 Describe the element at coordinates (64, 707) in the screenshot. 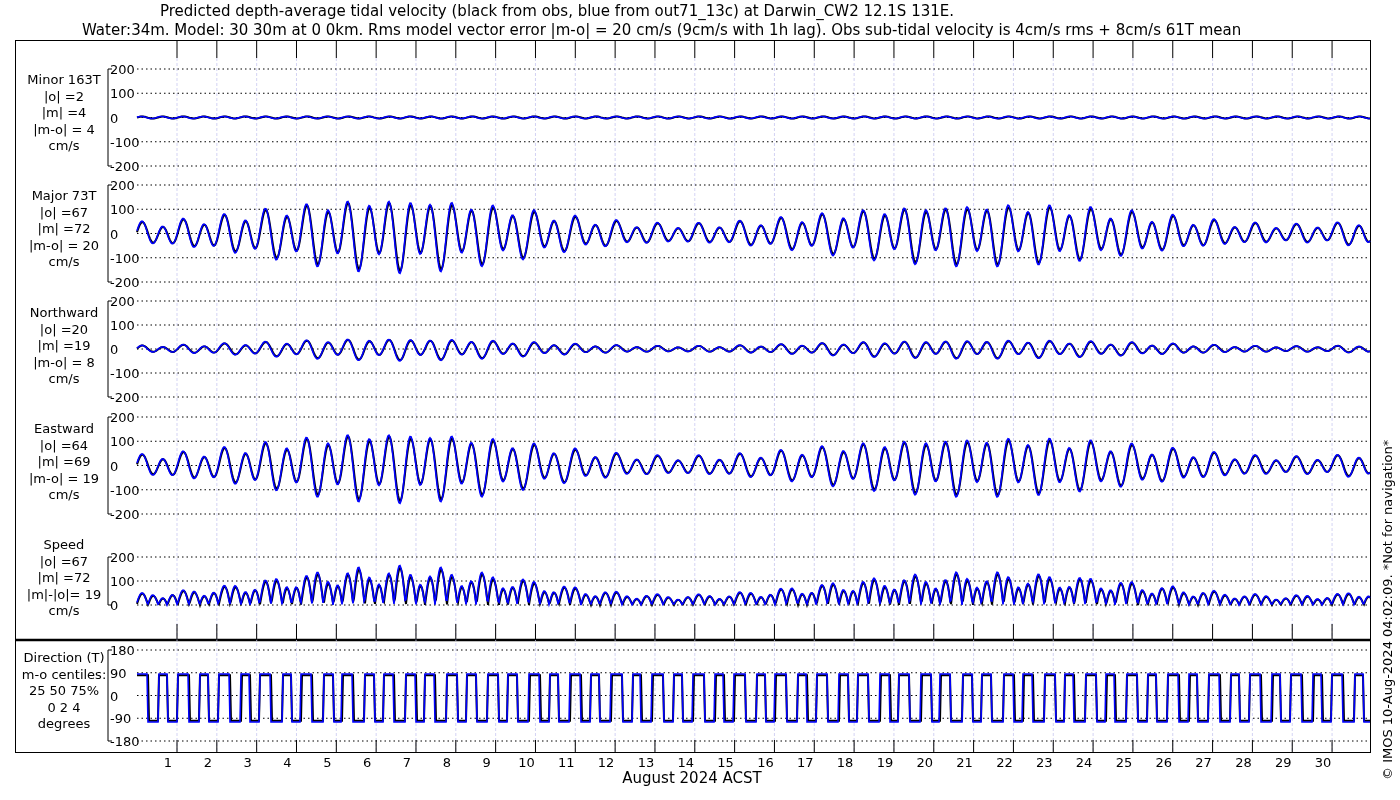

I see `panel-label: 0 2 4` at that location.